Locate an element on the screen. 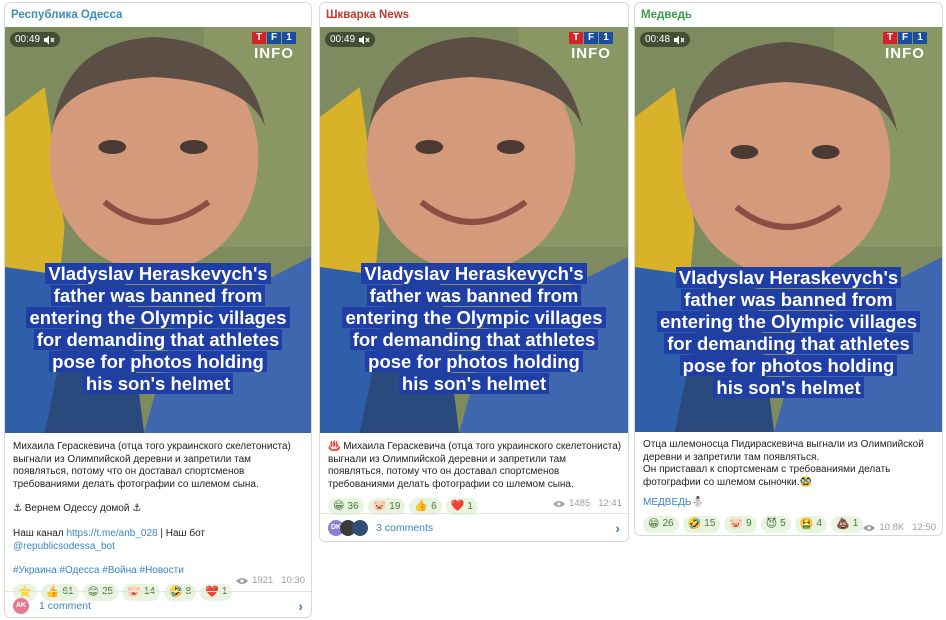 The height and width of the screenshot is (620, 946). reaction-count: 36 is located at coordinates (353, 506).